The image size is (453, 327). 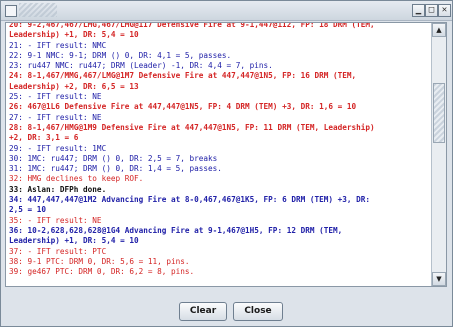 What do you see at coordinates (76, 179) in the screenshot?
I see `log-line: 32: HMG declines to keep ROF.` at bounding box center [76, 179].